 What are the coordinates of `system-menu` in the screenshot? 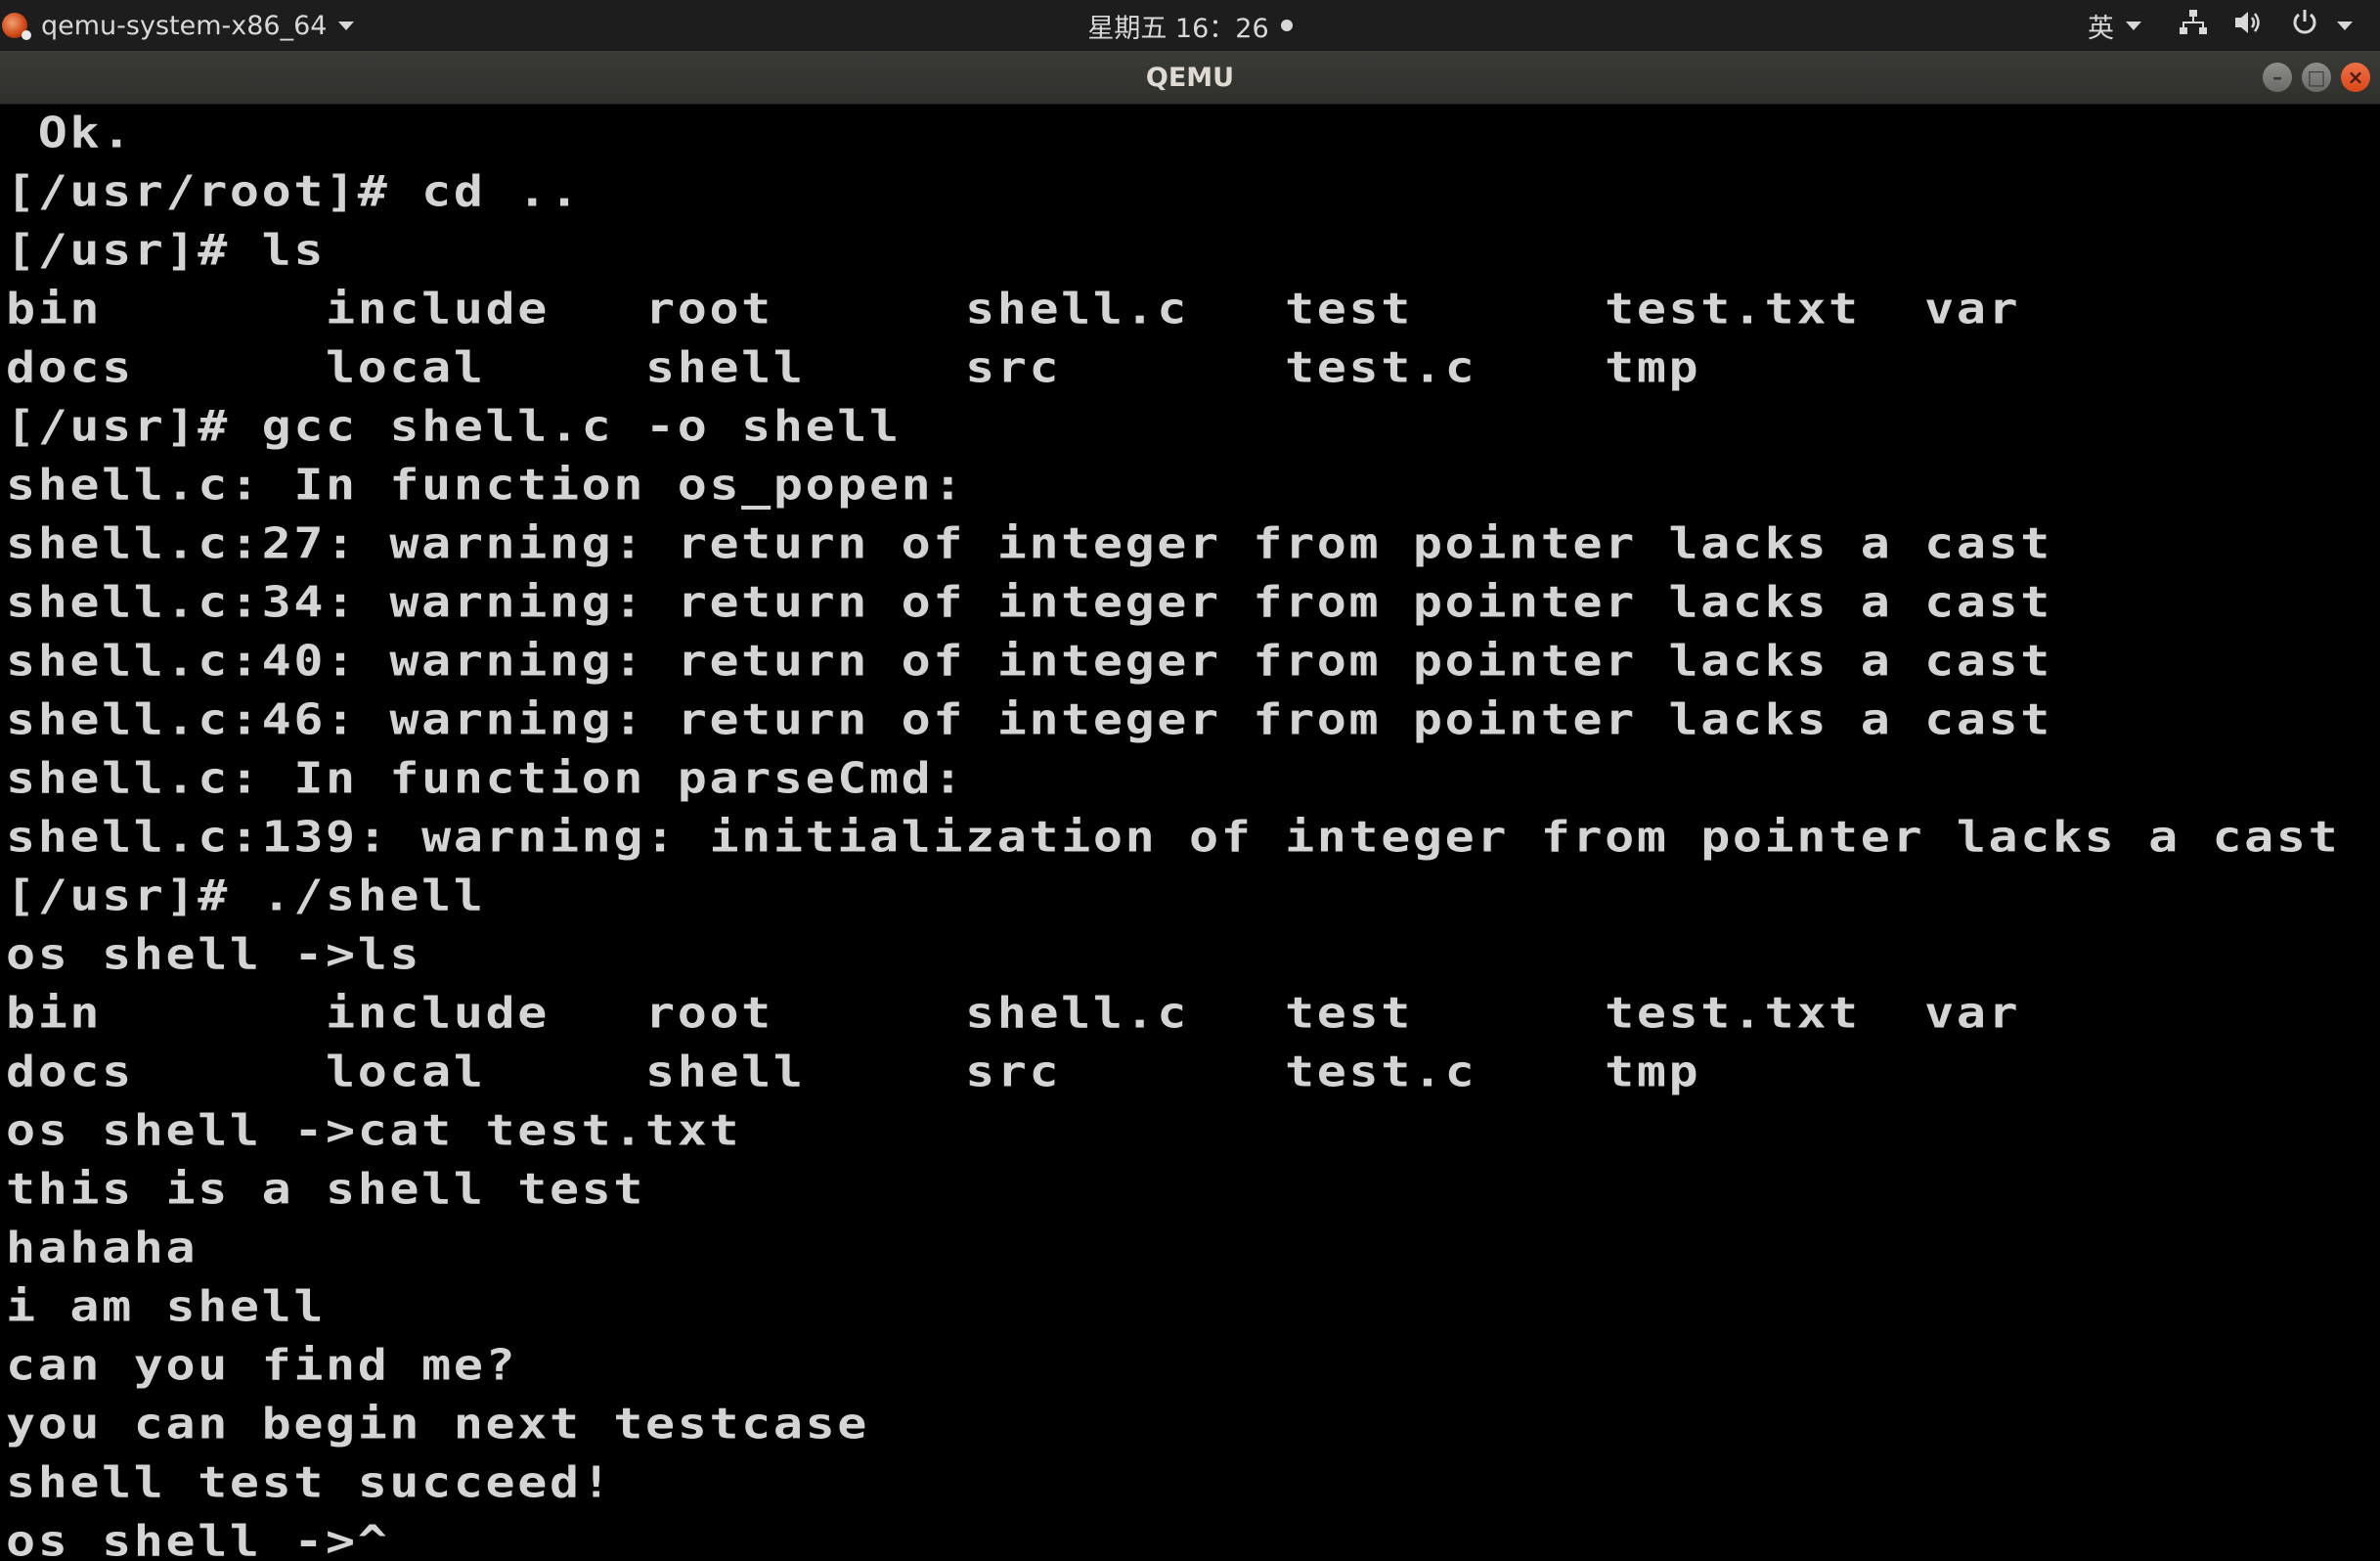 It's located at (2266, 25).